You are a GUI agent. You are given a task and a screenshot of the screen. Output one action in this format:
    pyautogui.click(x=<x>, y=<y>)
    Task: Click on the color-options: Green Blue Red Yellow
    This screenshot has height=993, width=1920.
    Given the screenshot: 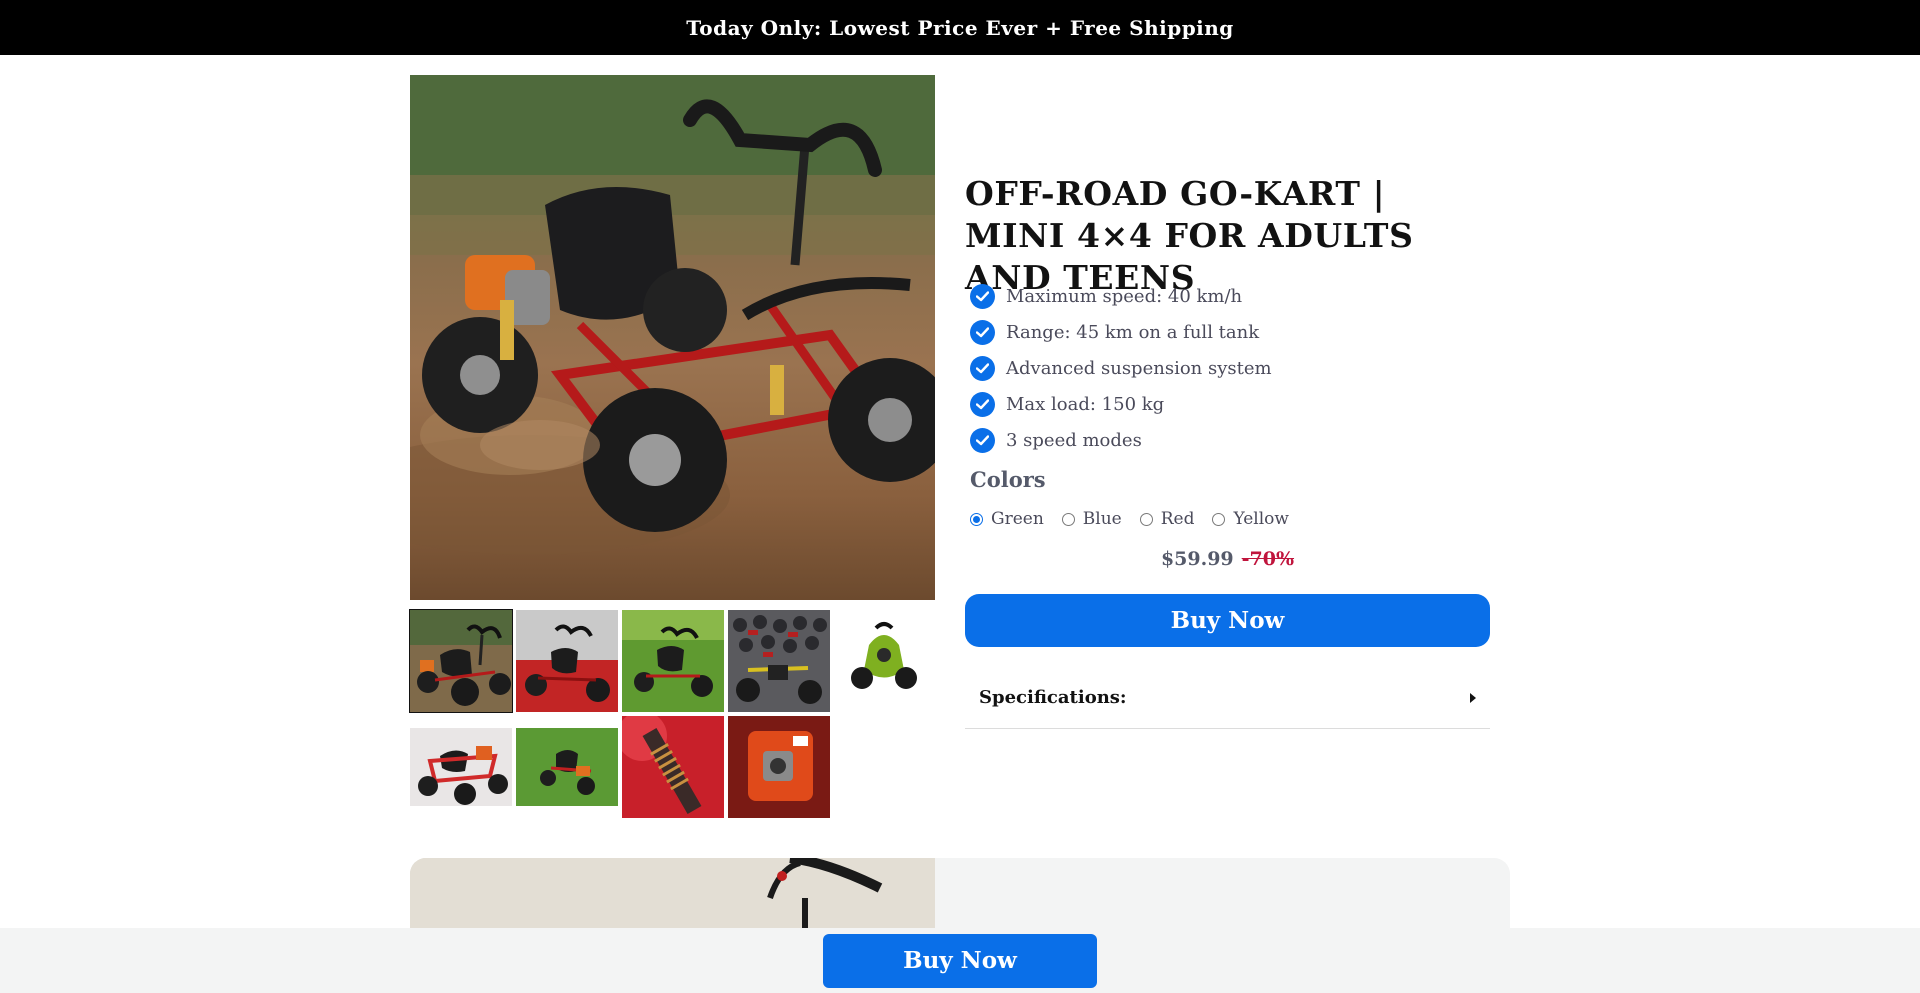 What is the action you would take?
    pyautogui.click(x=1138, y=519)
    